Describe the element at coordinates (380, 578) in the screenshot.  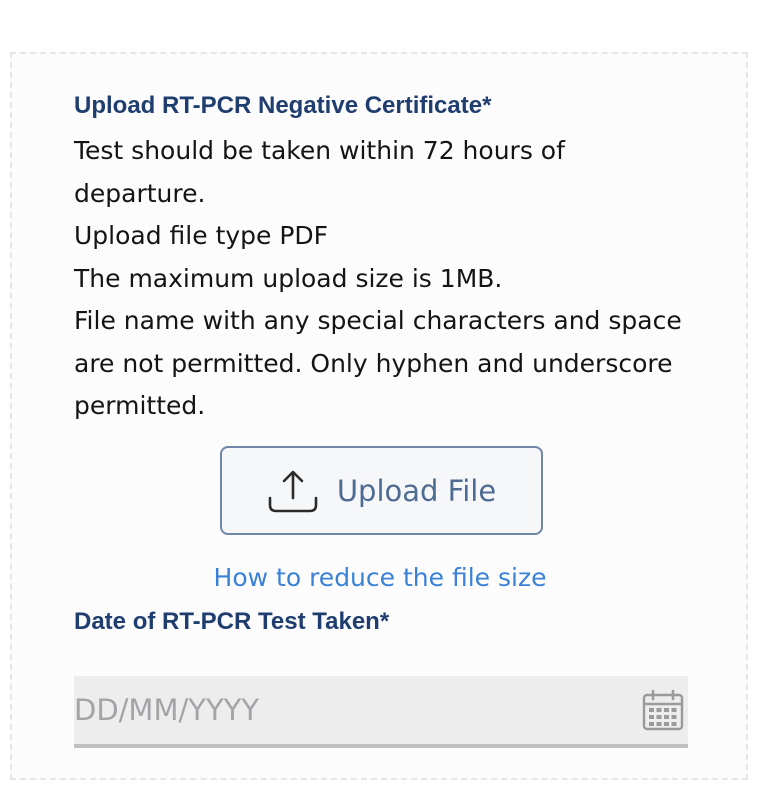
I see `reduce-file-size-link: How to reduce the file size` at that location.